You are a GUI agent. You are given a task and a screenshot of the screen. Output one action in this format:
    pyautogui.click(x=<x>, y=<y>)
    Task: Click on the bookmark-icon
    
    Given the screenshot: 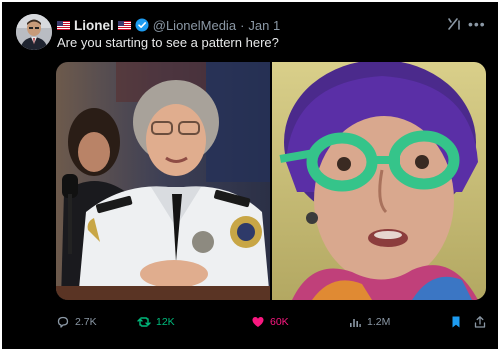 What is the action you would take?
    pyautogui.click(x=456, y=322)
    